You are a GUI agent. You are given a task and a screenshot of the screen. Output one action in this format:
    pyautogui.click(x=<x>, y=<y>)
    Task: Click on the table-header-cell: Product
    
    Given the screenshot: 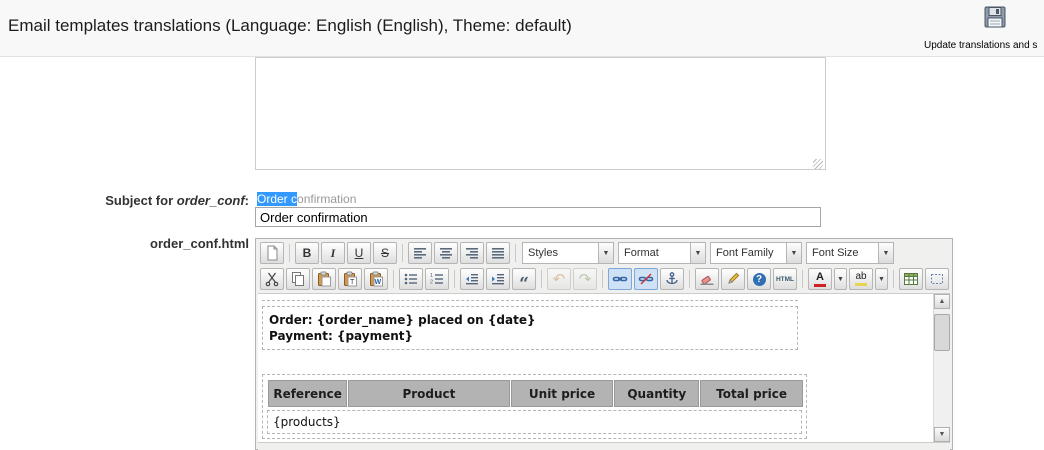 What is the action you would take?
    pyautogui.click(x=429, y=393)
    